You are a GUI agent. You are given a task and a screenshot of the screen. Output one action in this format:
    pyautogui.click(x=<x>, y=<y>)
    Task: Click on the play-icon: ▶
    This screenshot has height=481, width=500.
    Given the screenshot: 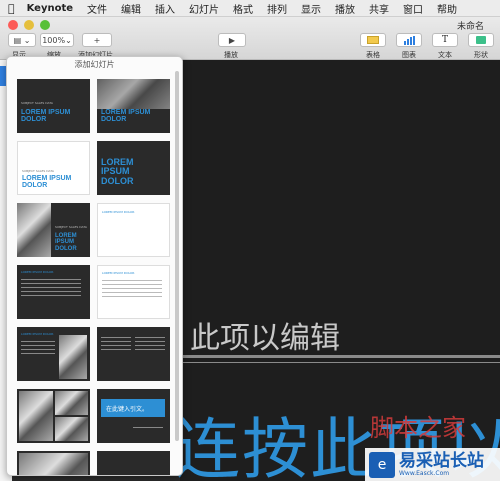 What is the action you would take?
    pyautogui.click(x=232, y=40)
    